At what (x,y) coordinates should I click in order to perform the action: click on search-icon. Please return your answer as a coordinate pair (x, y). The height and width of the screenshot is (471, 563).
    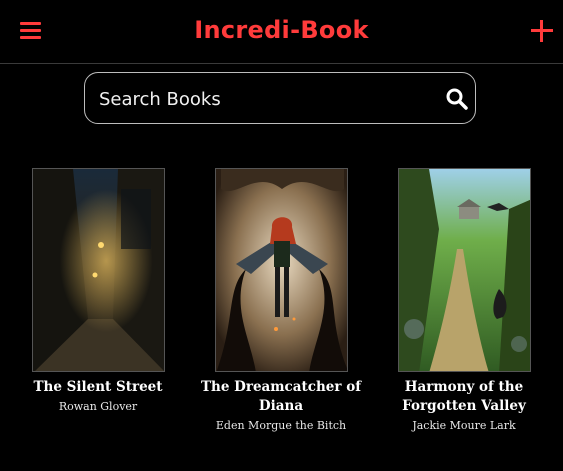
    Looking at the image, I should click on (457, 99).